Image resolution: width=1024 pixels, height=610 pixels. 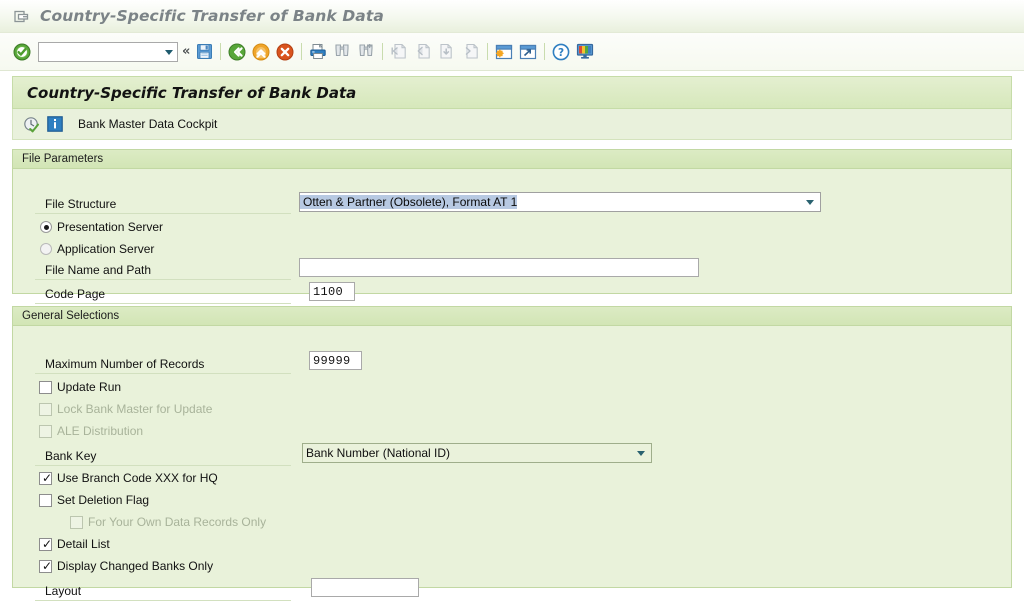 I want to click on code-page-label: Code Page, so click(x=75, y=294).